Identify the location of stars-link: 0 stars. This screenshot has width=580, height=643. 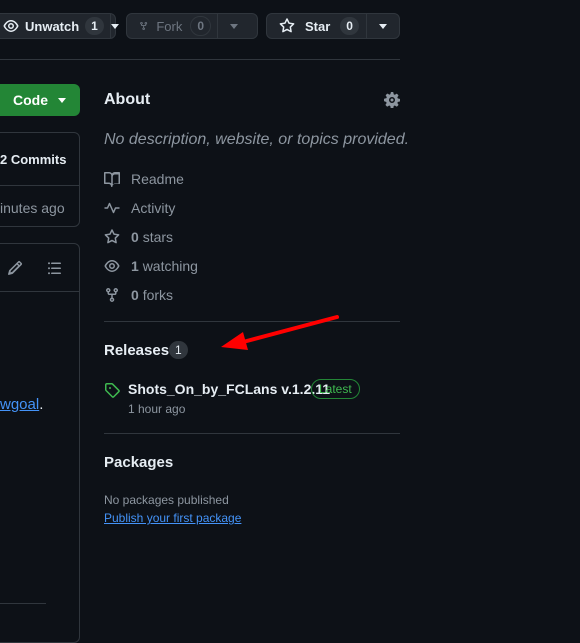
(138, 237).